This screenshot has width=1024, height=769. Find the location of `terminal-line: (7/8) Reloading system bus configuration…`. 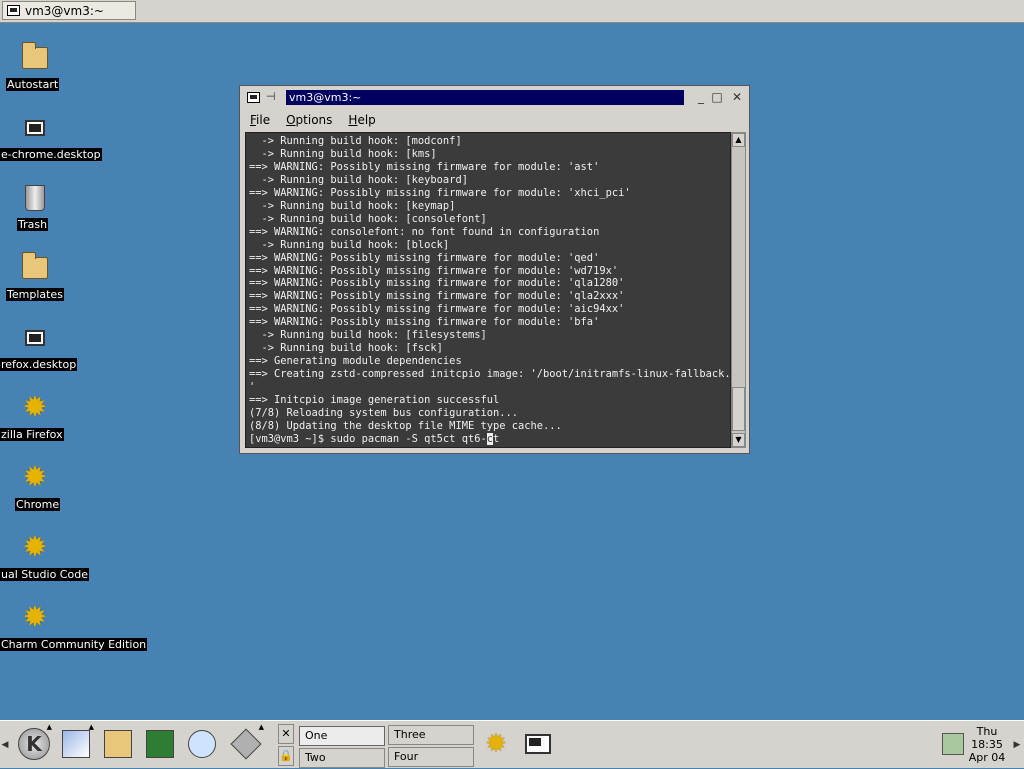

terminal-line: (7/8) Reloading system bus configuration… is located at coordinates (383, 413).